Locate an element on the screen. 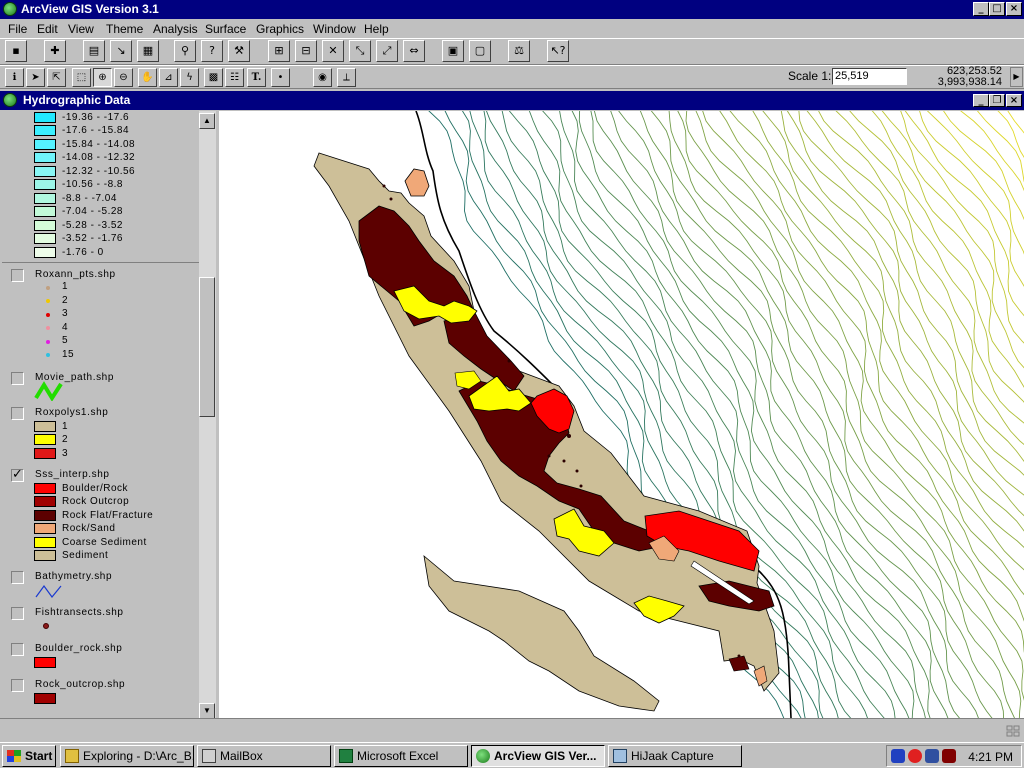 The width and height of the screenshot is (1024, 768). fishtransects-visibility-checkbox is located at coordinates (17, 613).